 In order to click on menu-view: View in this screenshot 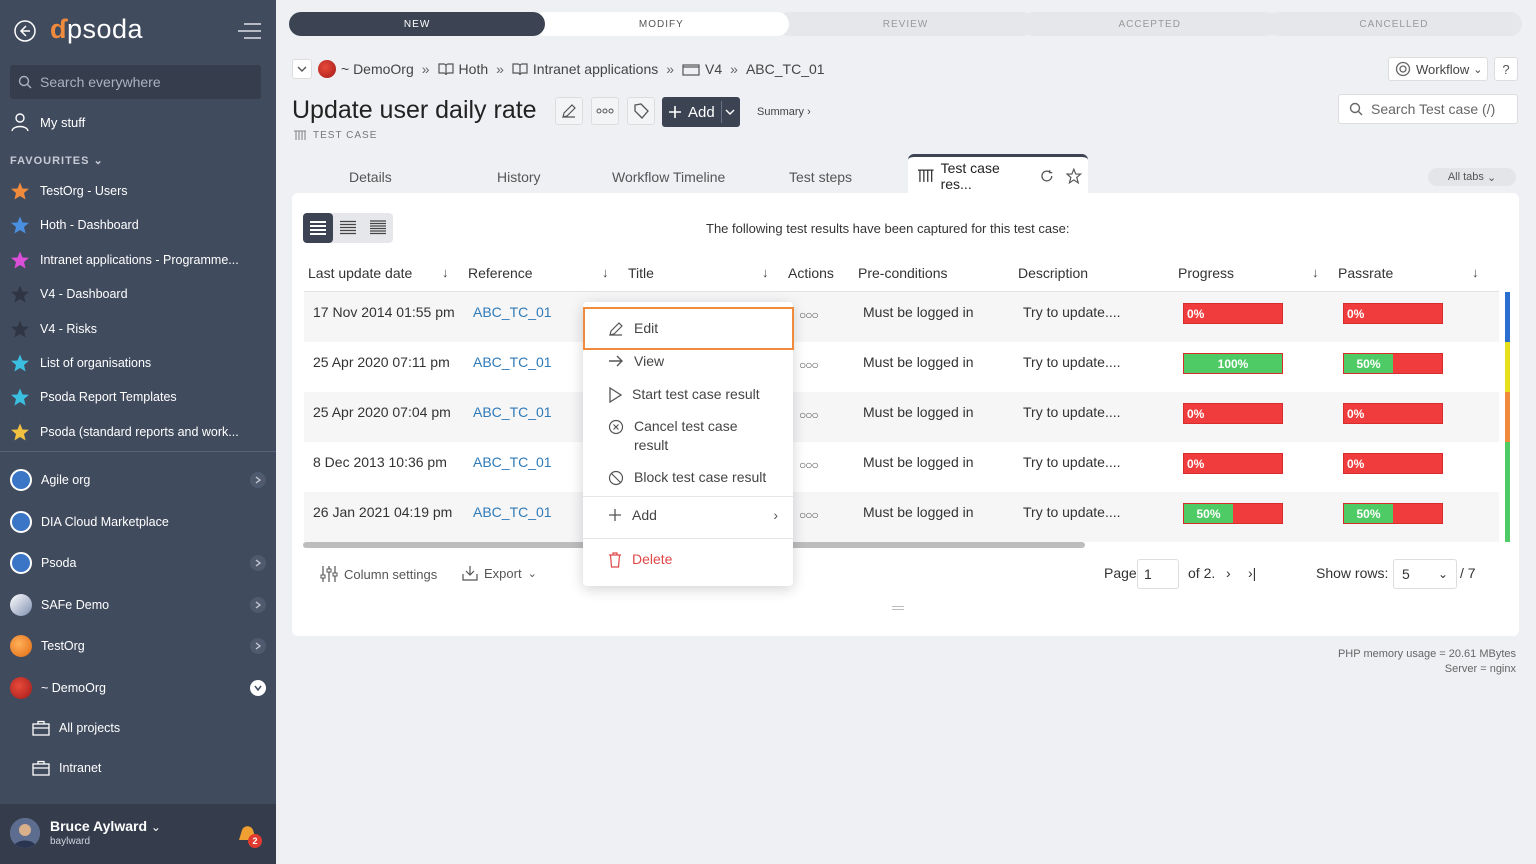, I will do `click(636, 361)`.